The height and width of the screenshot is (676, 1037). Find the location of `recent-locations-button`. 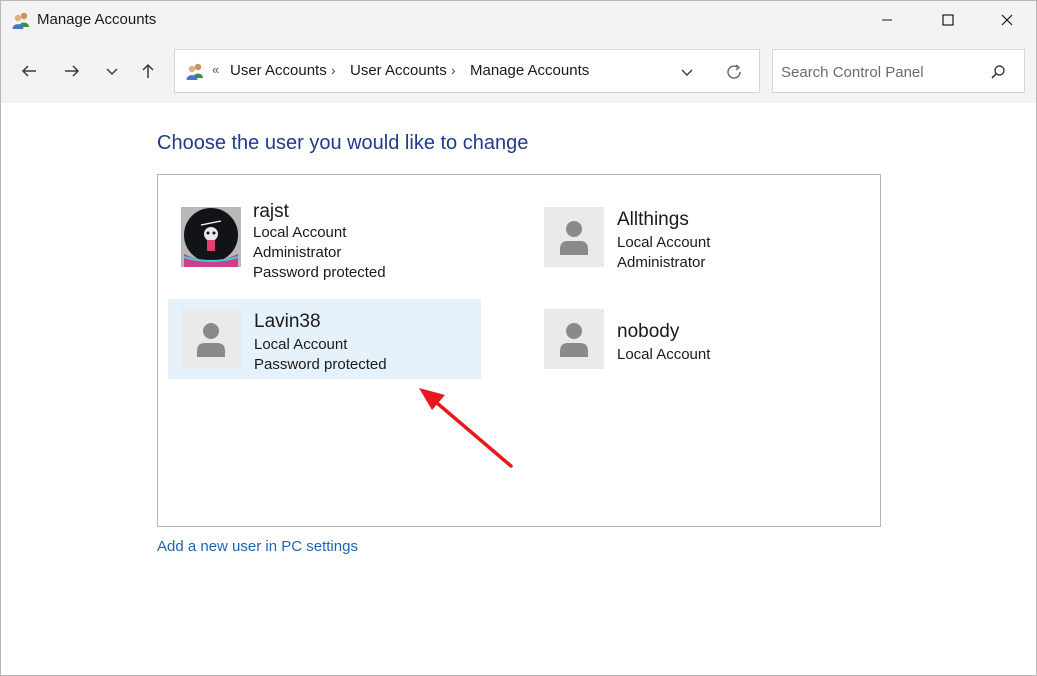

recent-locations-button is located at coordinates (112, 71).